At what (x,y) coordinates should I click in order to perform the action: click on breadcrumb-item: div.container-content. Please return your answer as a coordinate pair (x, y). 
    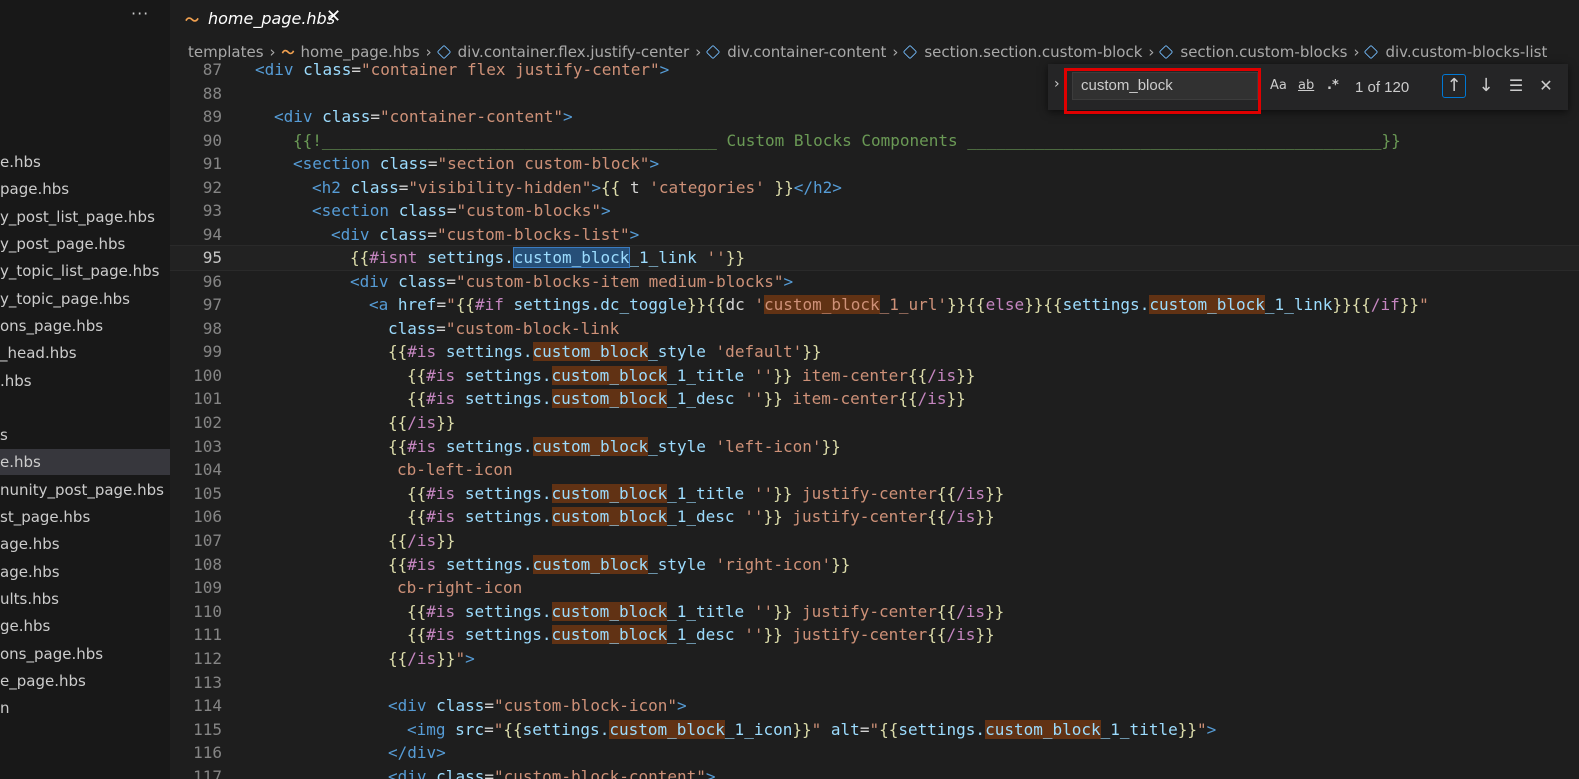
    Looking at the image, I should click on (806, 52).